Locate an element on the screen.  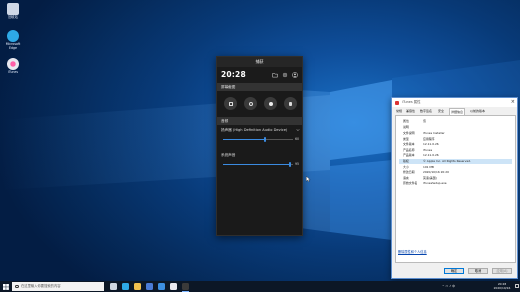
property-name: 文件版本 is located at coordinates (409, 144).